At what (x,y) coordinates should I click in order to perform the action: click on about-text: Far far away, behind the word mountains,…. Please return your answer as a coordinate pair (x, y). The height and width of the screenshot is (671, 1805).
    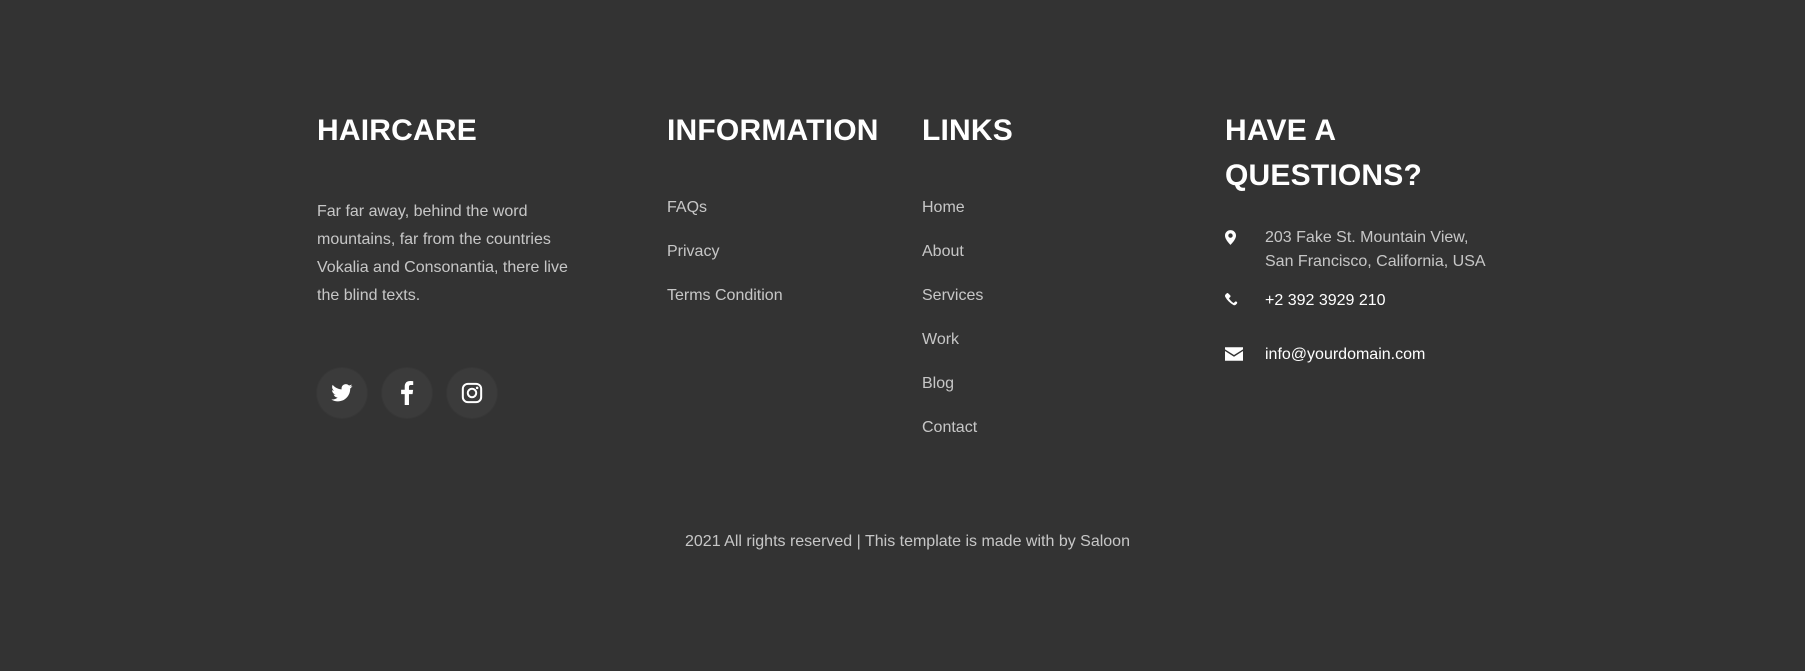
    Looking at the image, I should click on (442, 253).